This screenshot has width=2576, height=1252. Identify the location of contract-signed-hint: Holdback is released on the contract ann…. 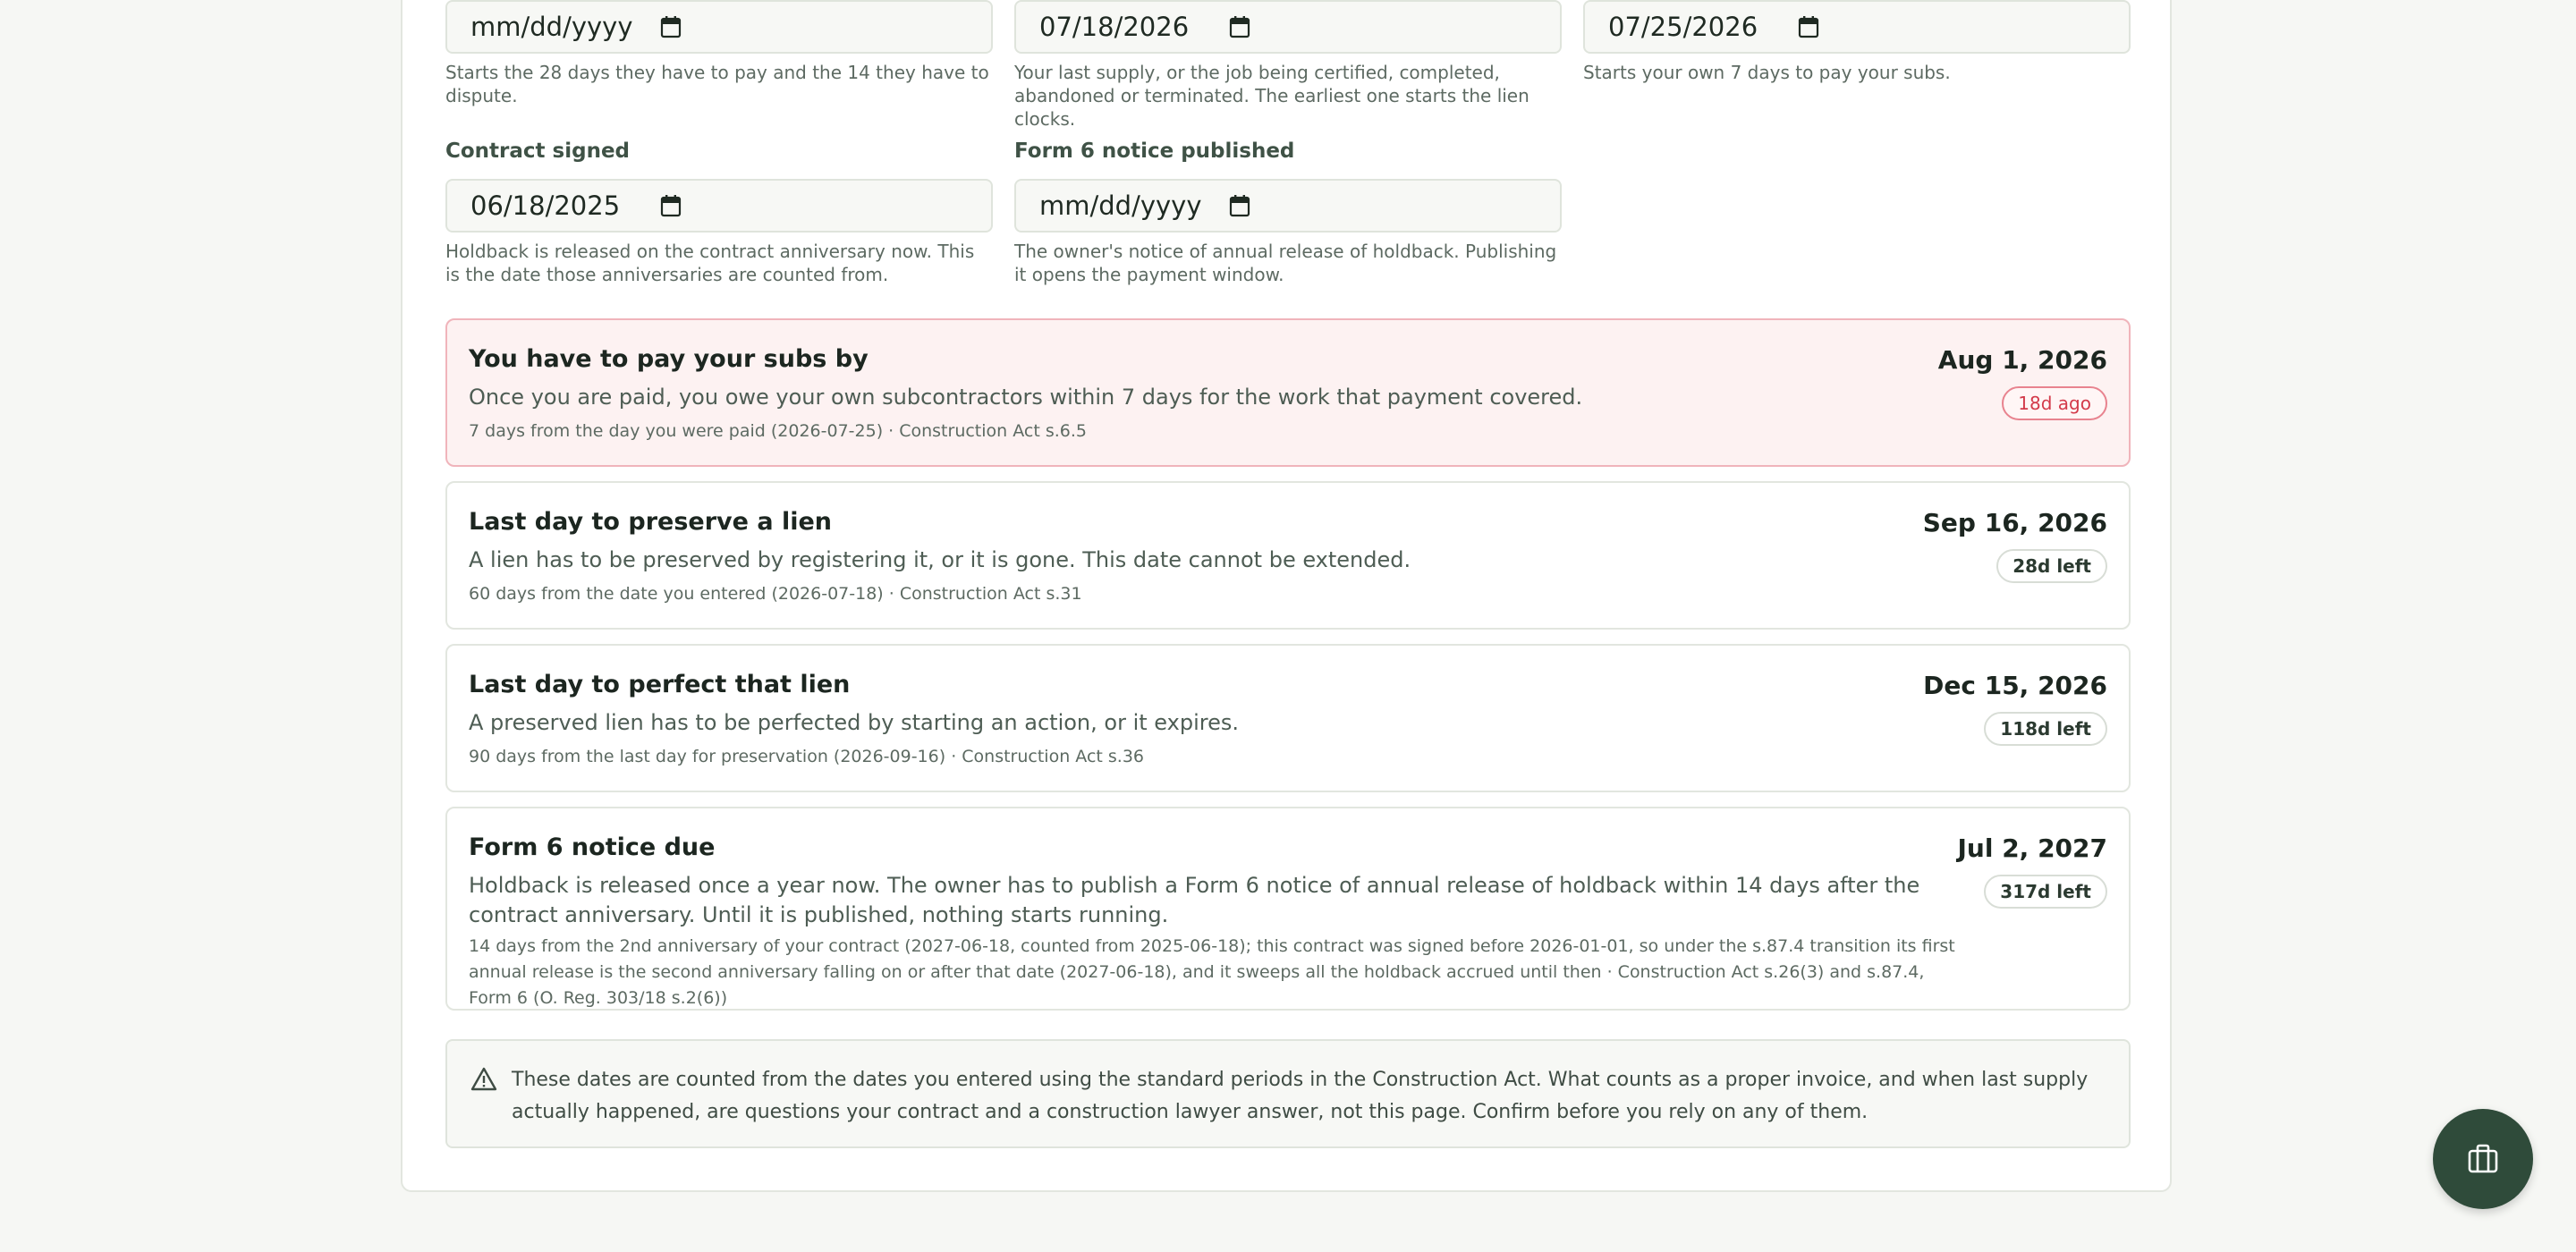
(710, 263).